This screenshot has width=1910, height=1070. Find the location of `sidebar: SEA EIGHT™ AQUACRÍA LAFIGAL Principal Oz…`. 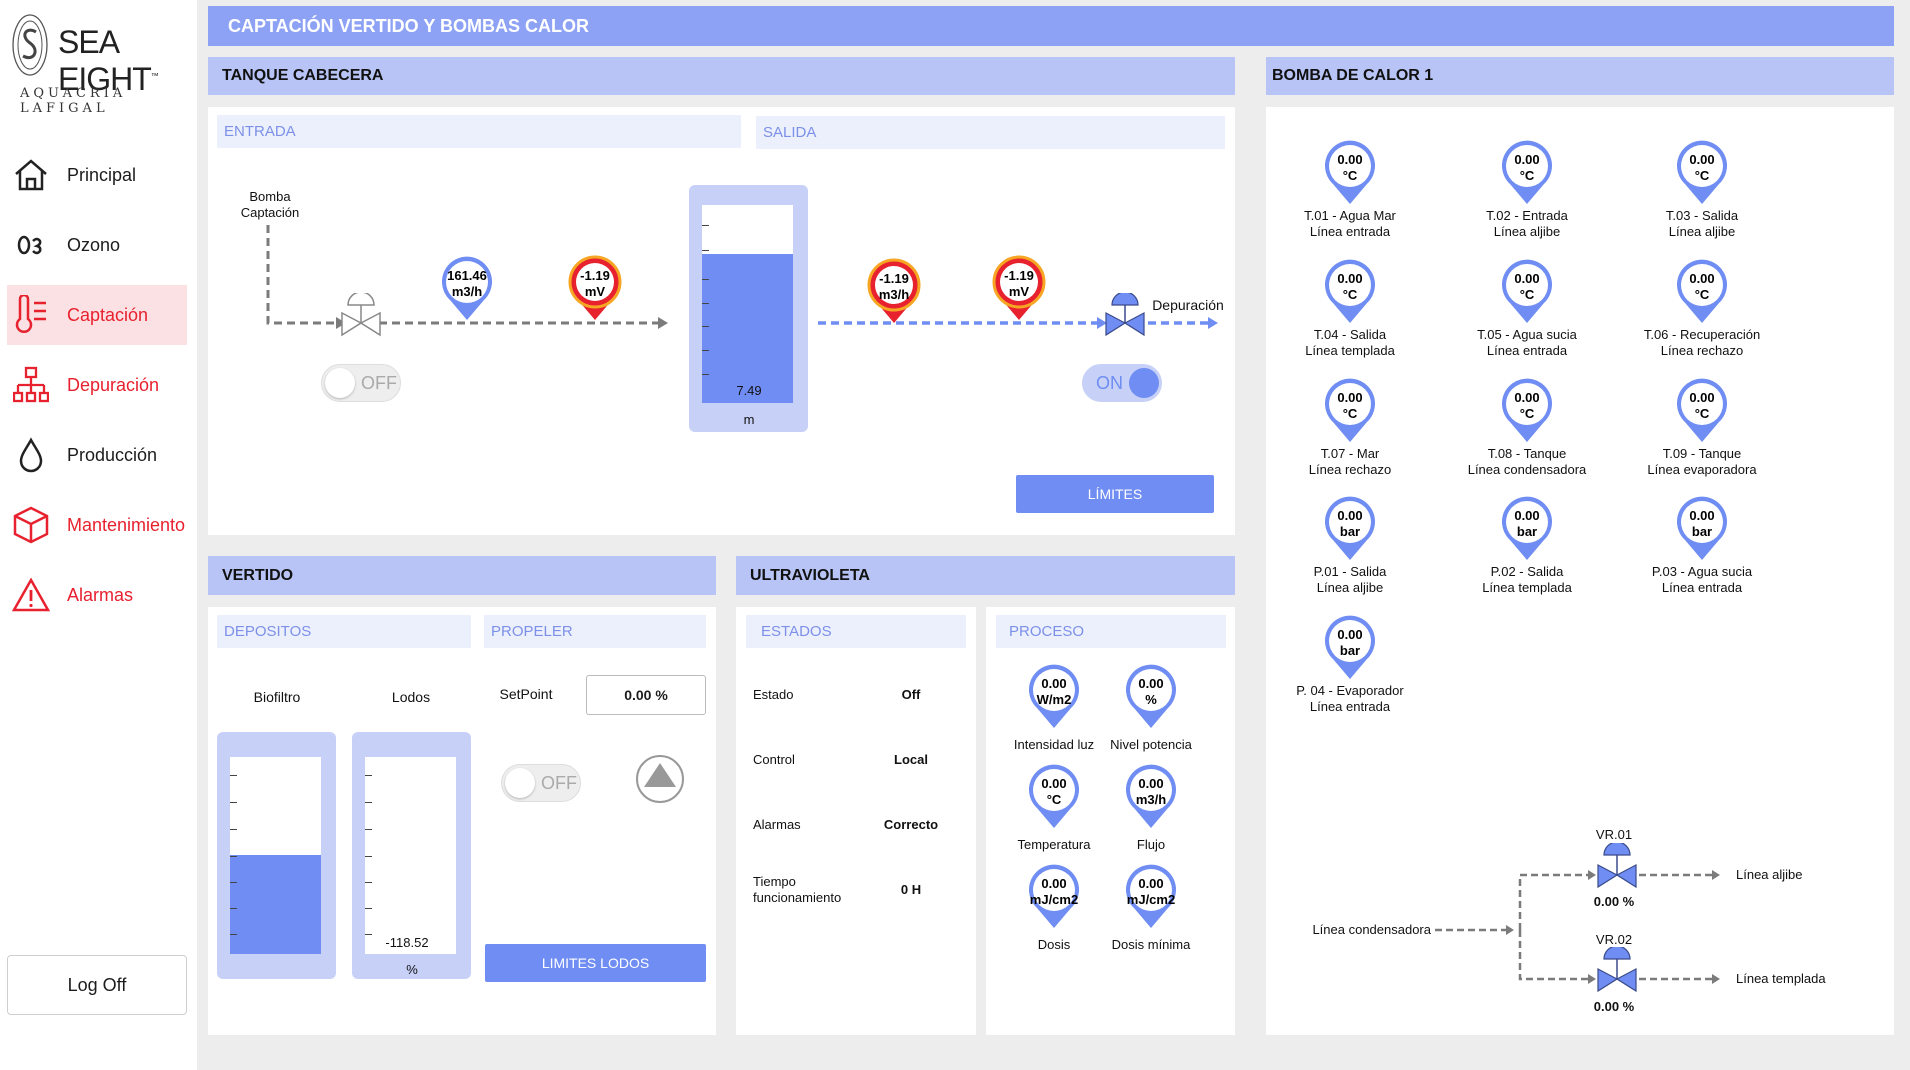

sidebar: SEA EIGHT™ AQUACRÍA LAFIGAL Principal Oz… is located at coordinates (98, 535).